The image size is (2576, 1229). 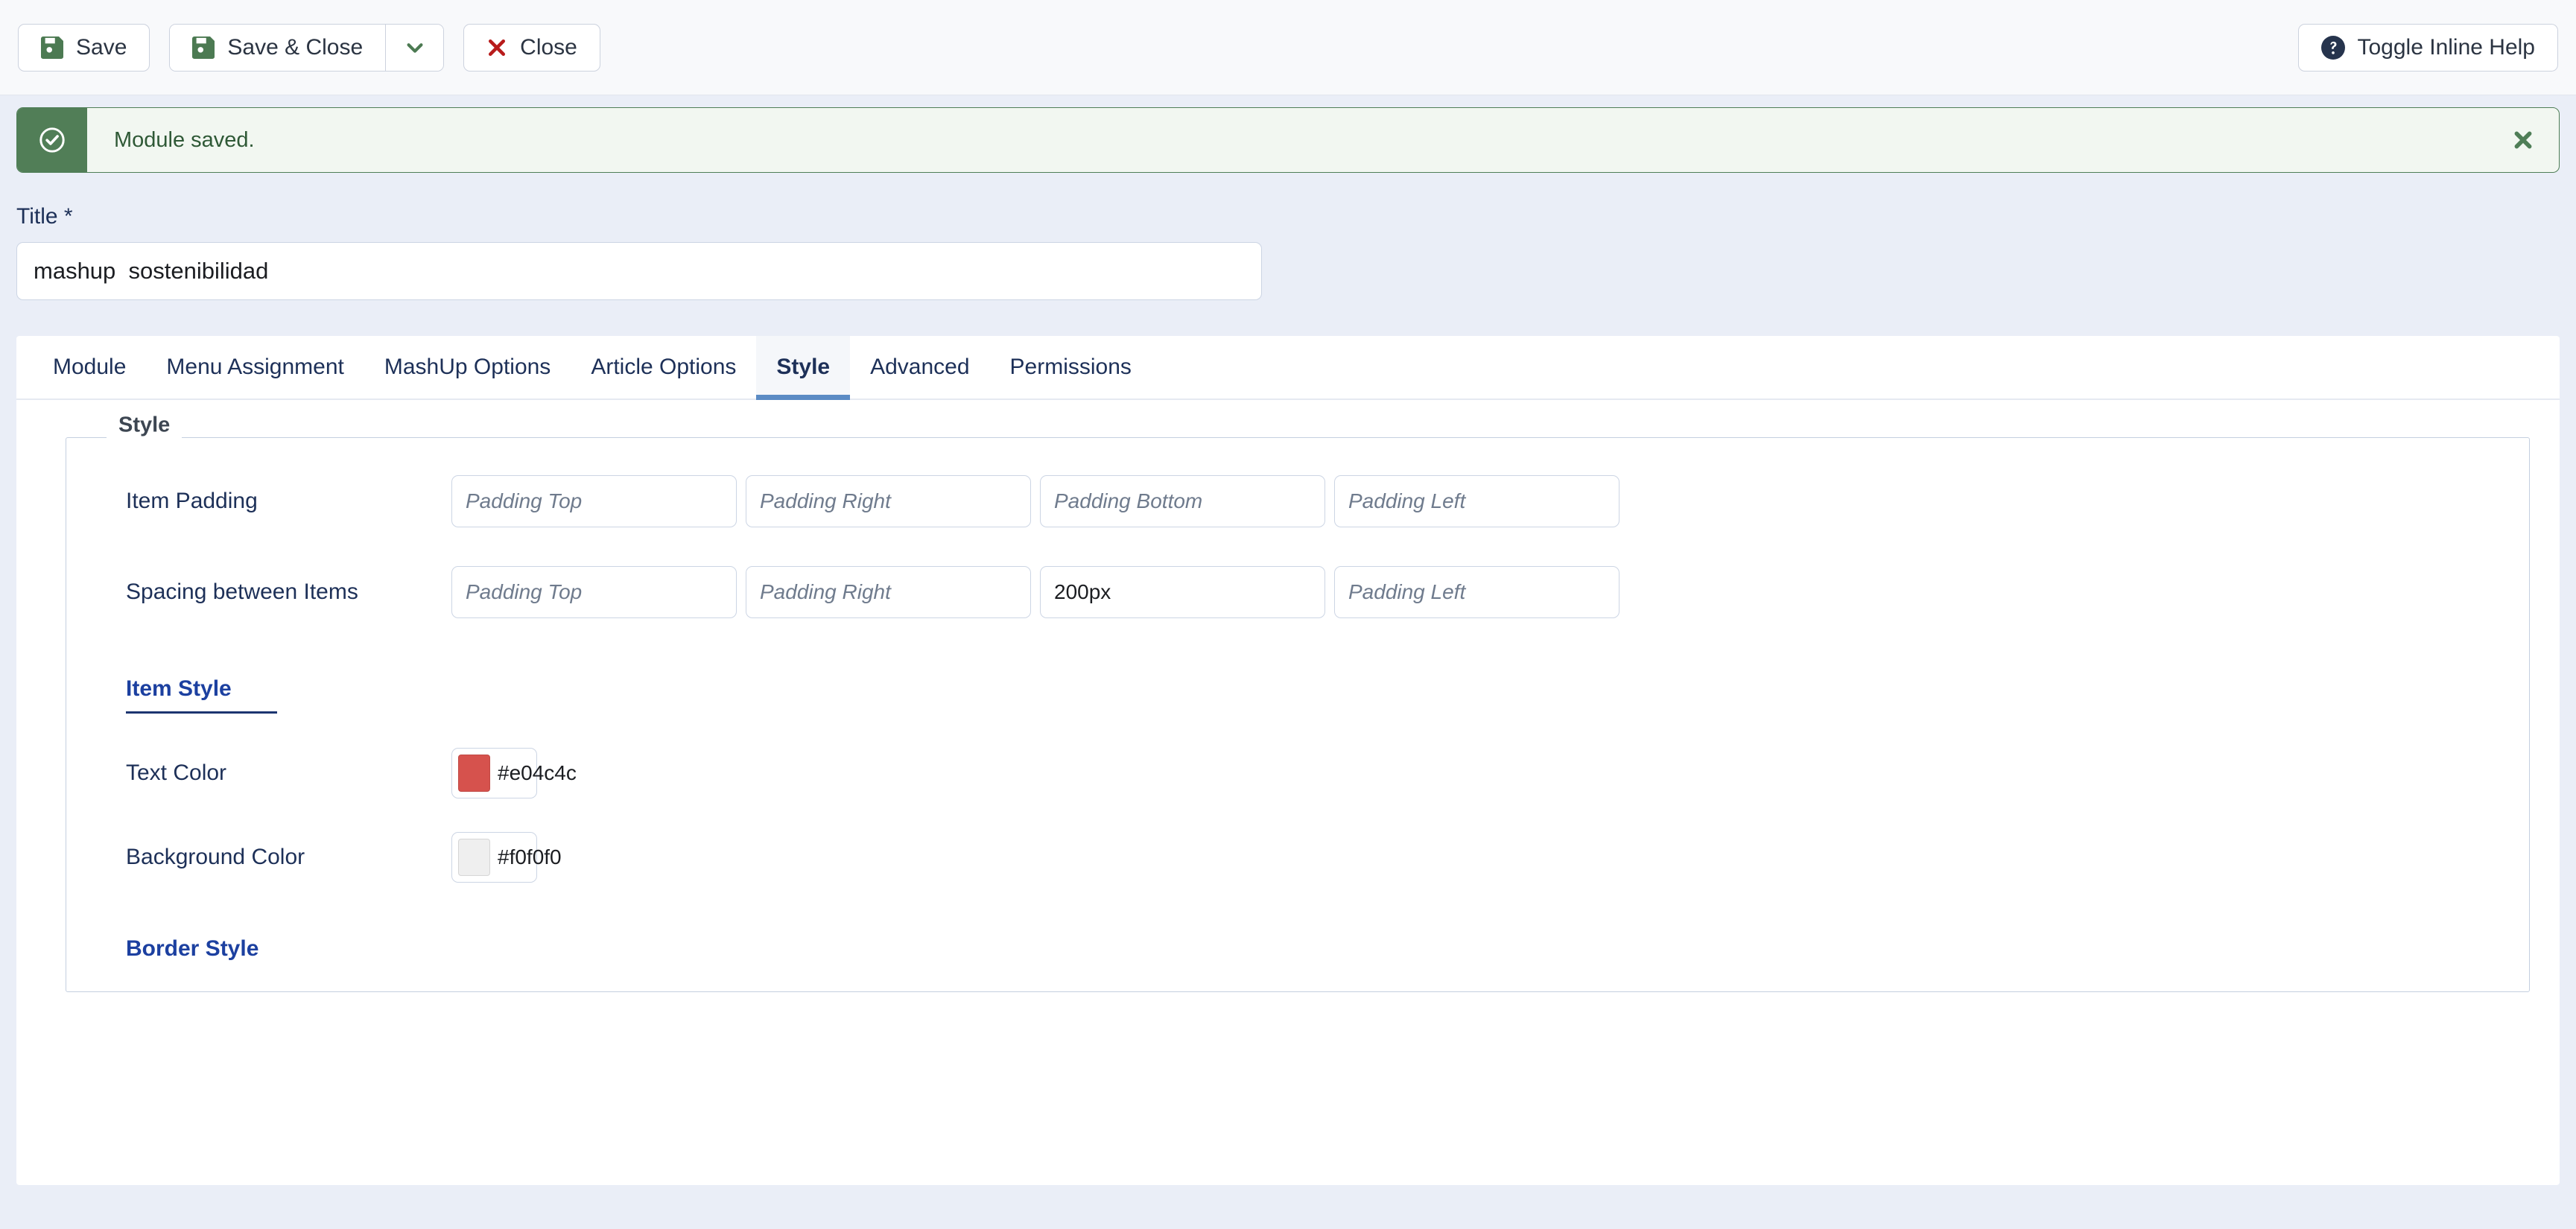 I want to click on text-color-label: Text Color, so click(x=176, y=773).